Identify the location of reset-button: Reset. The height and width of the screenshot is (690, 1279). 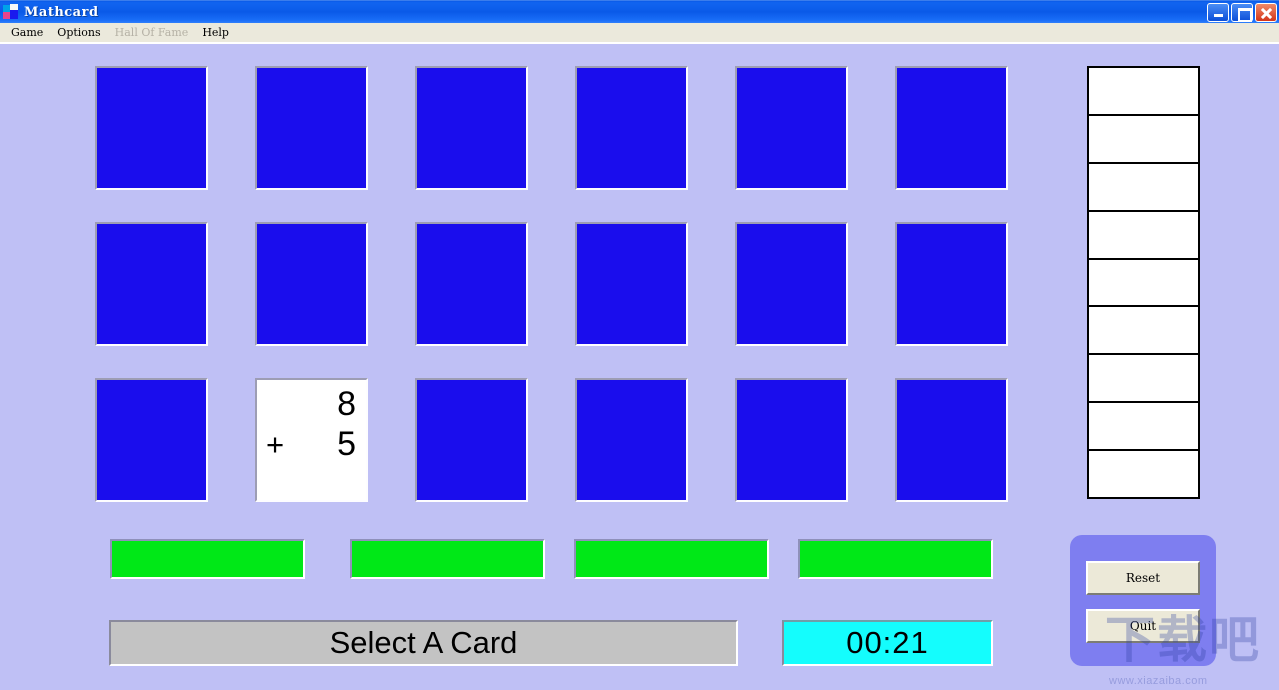
(1143, 578).